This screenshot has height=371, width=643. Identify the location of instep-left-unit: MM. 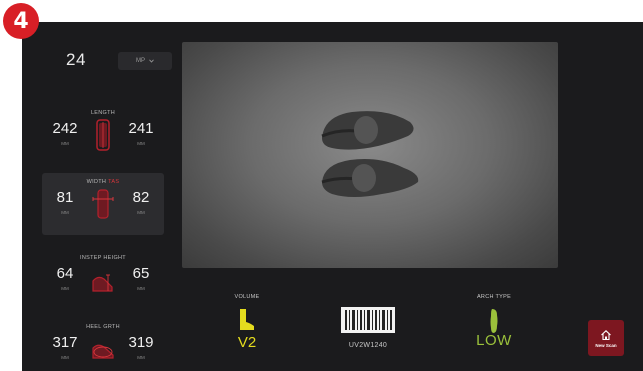
(65, 288).